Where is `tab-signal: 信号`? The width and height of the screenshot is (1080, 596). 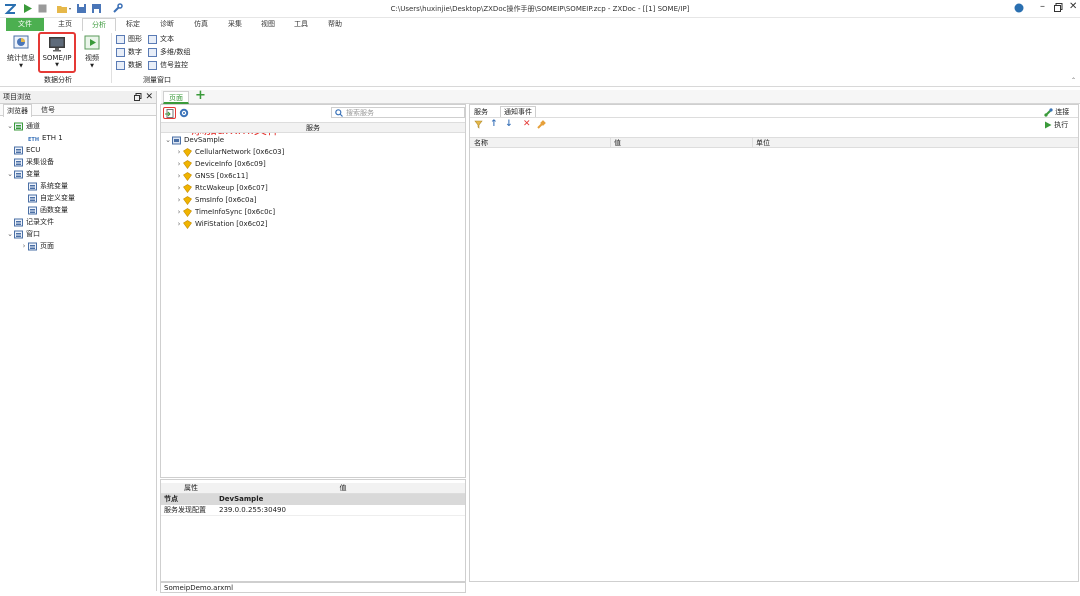 tab-signal: 信号 is located at coordinates (48, 110).